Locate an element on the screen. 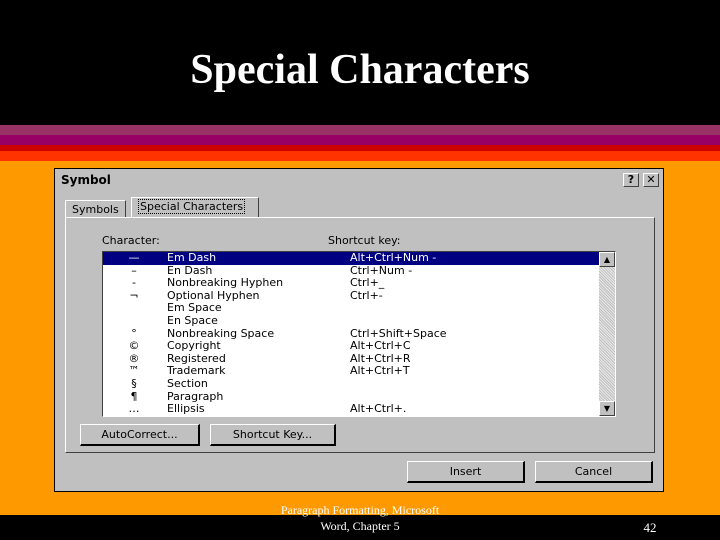 Image resolution: width=720 pixels, height=540 pixels. list-item: En Space is located at coordinates (359, 320).